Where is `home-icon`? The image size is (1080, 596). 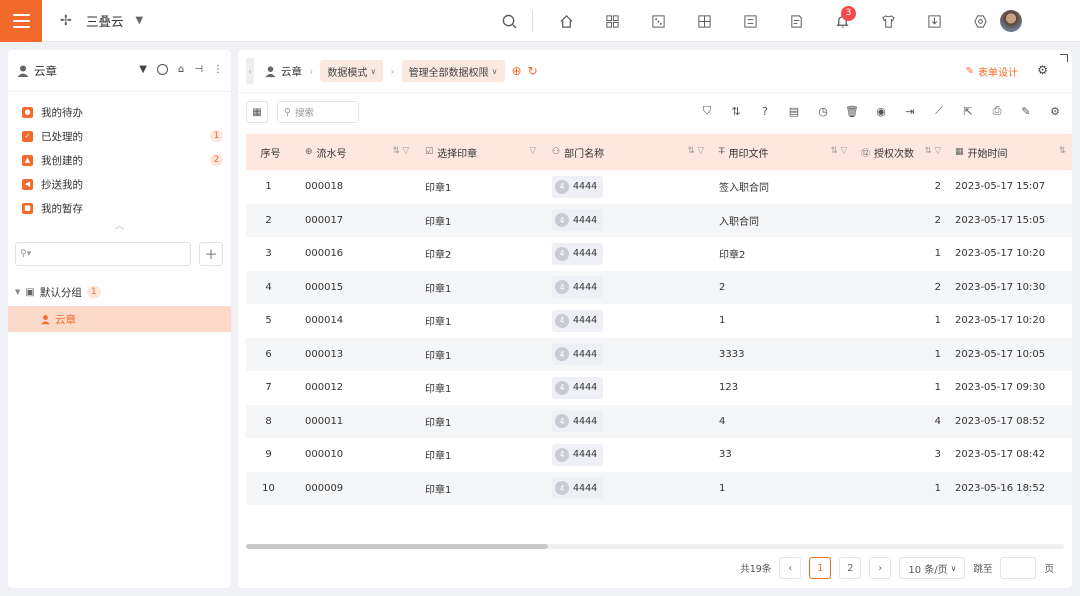
home-icon is located at coordinates (566, 21).